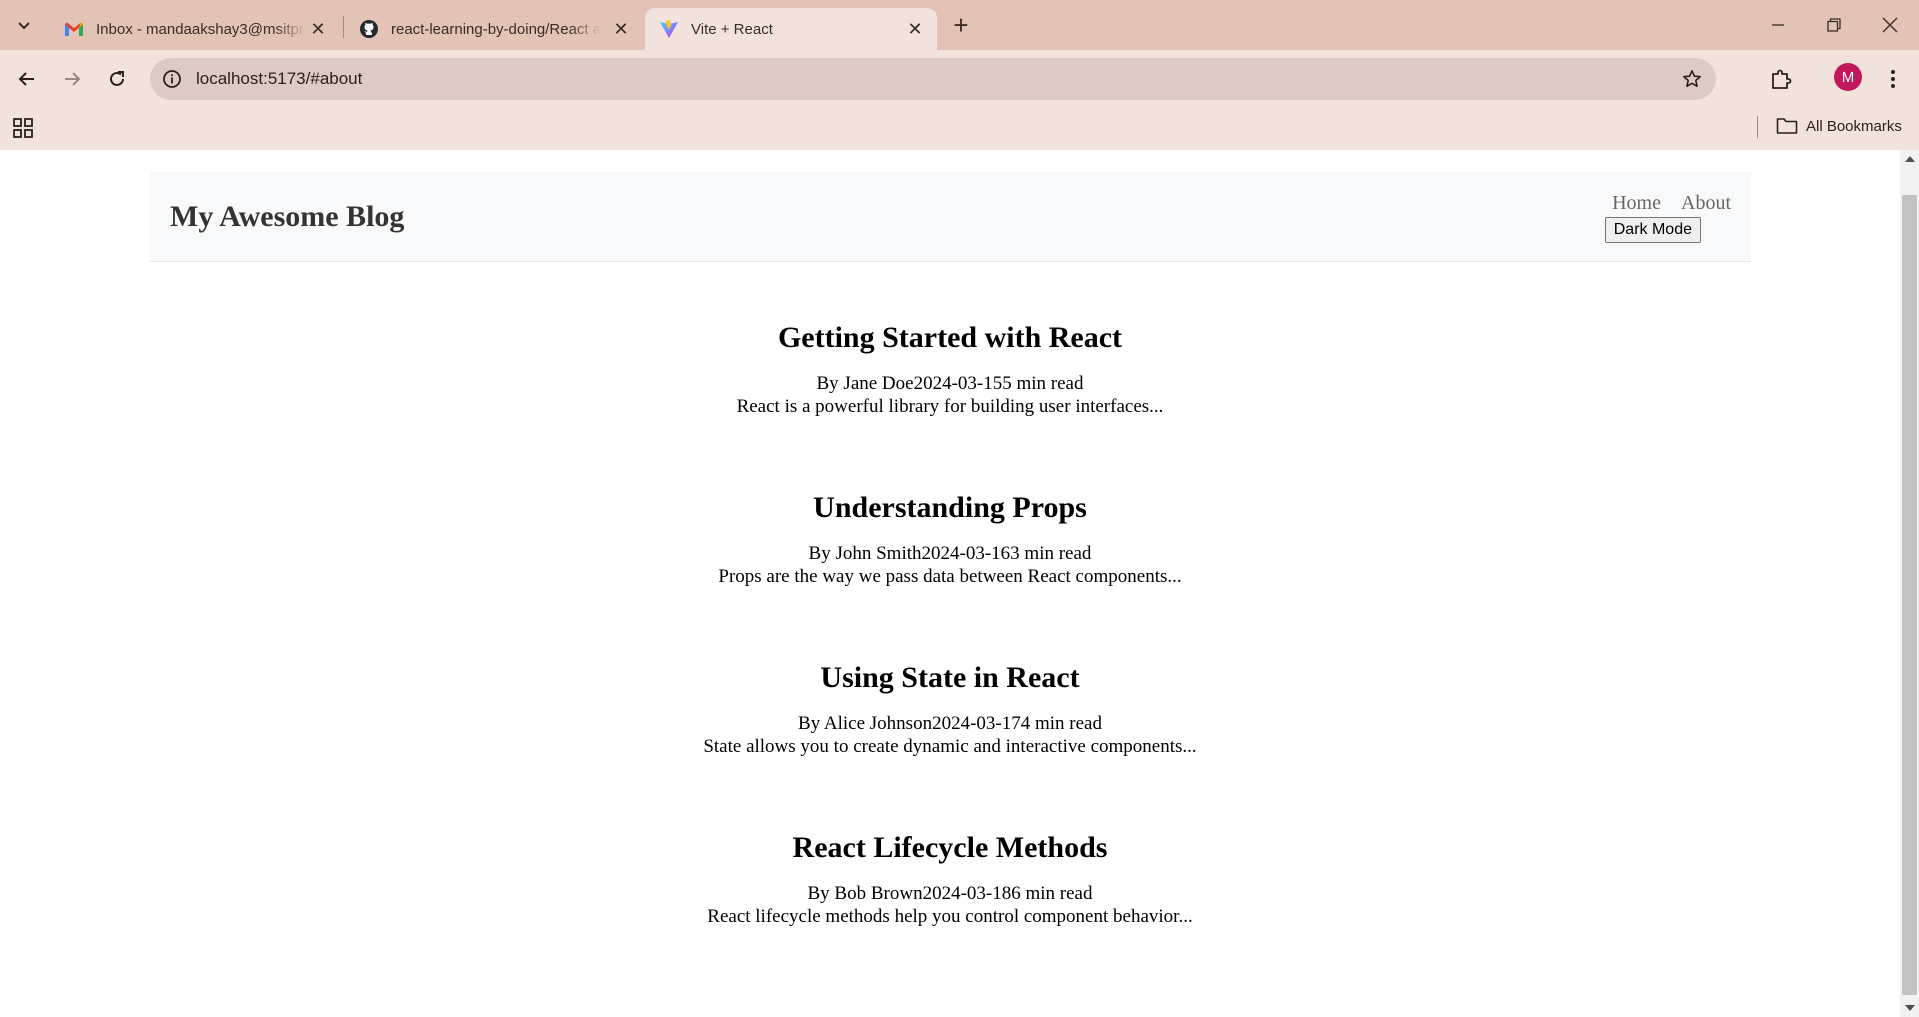 The image size is (1919, 1017). I want to click on minimize-button, so click(1778, 25).